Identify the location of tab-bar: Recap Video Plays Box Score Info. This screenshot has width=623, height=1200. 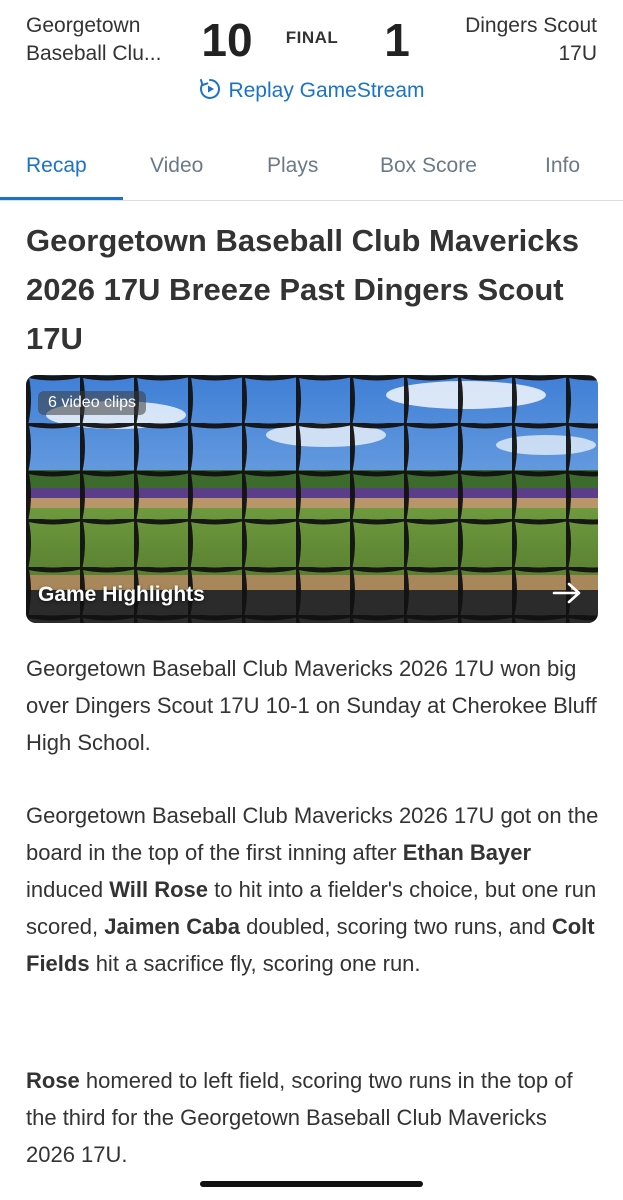
(311, 169).